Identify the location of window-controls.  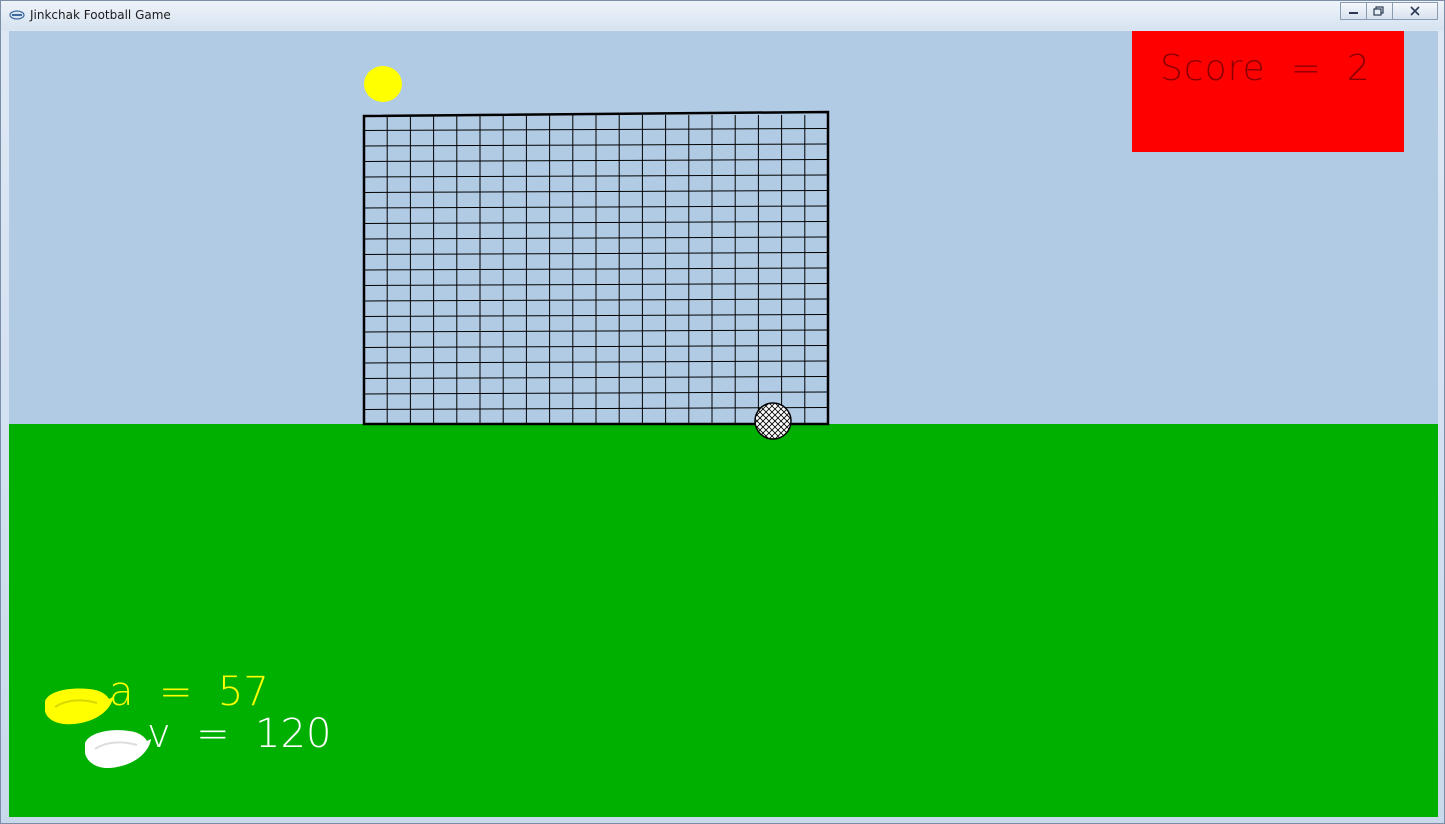
(1389, 11).